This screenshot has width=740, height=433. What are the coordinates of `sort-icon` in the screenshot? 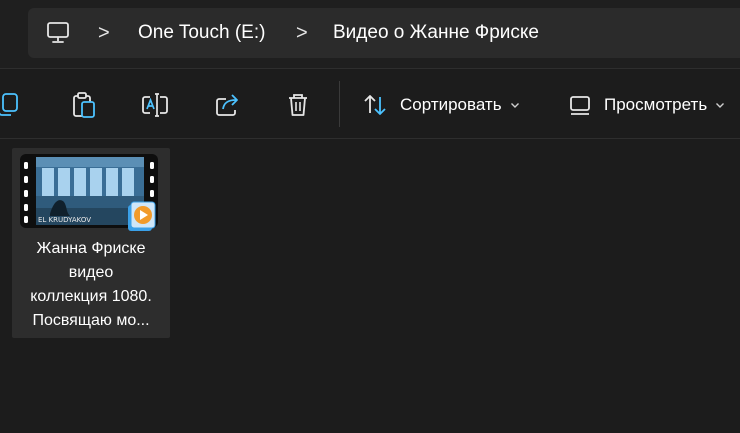 It's located at (375, 105).